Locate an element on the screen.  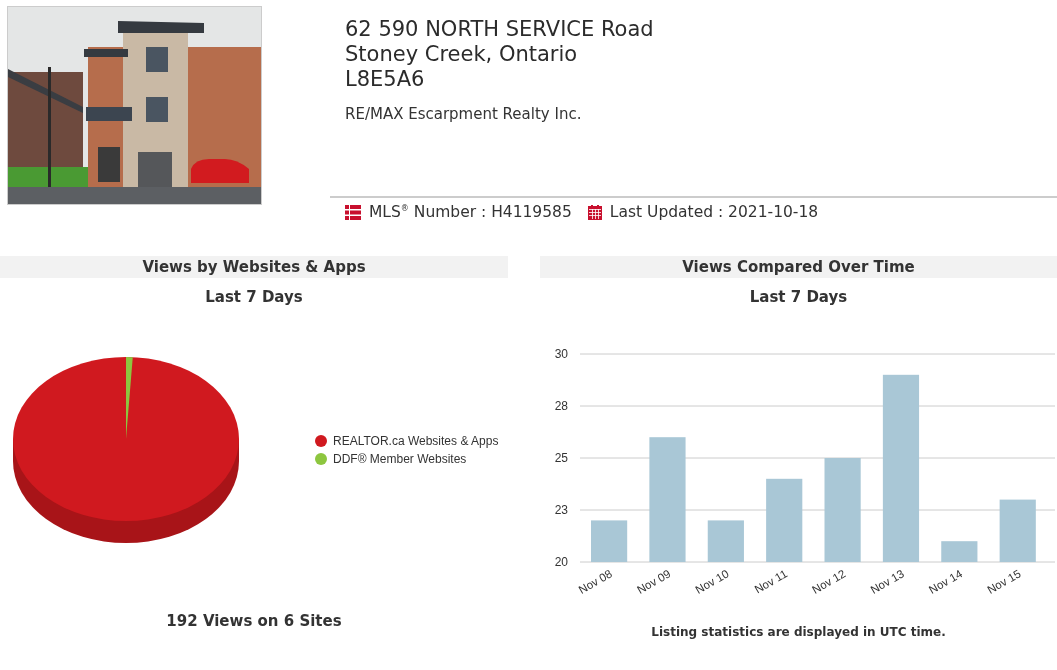
last-updated: Last Updated : 2021-10-18 is located at coordinates (714, 212).